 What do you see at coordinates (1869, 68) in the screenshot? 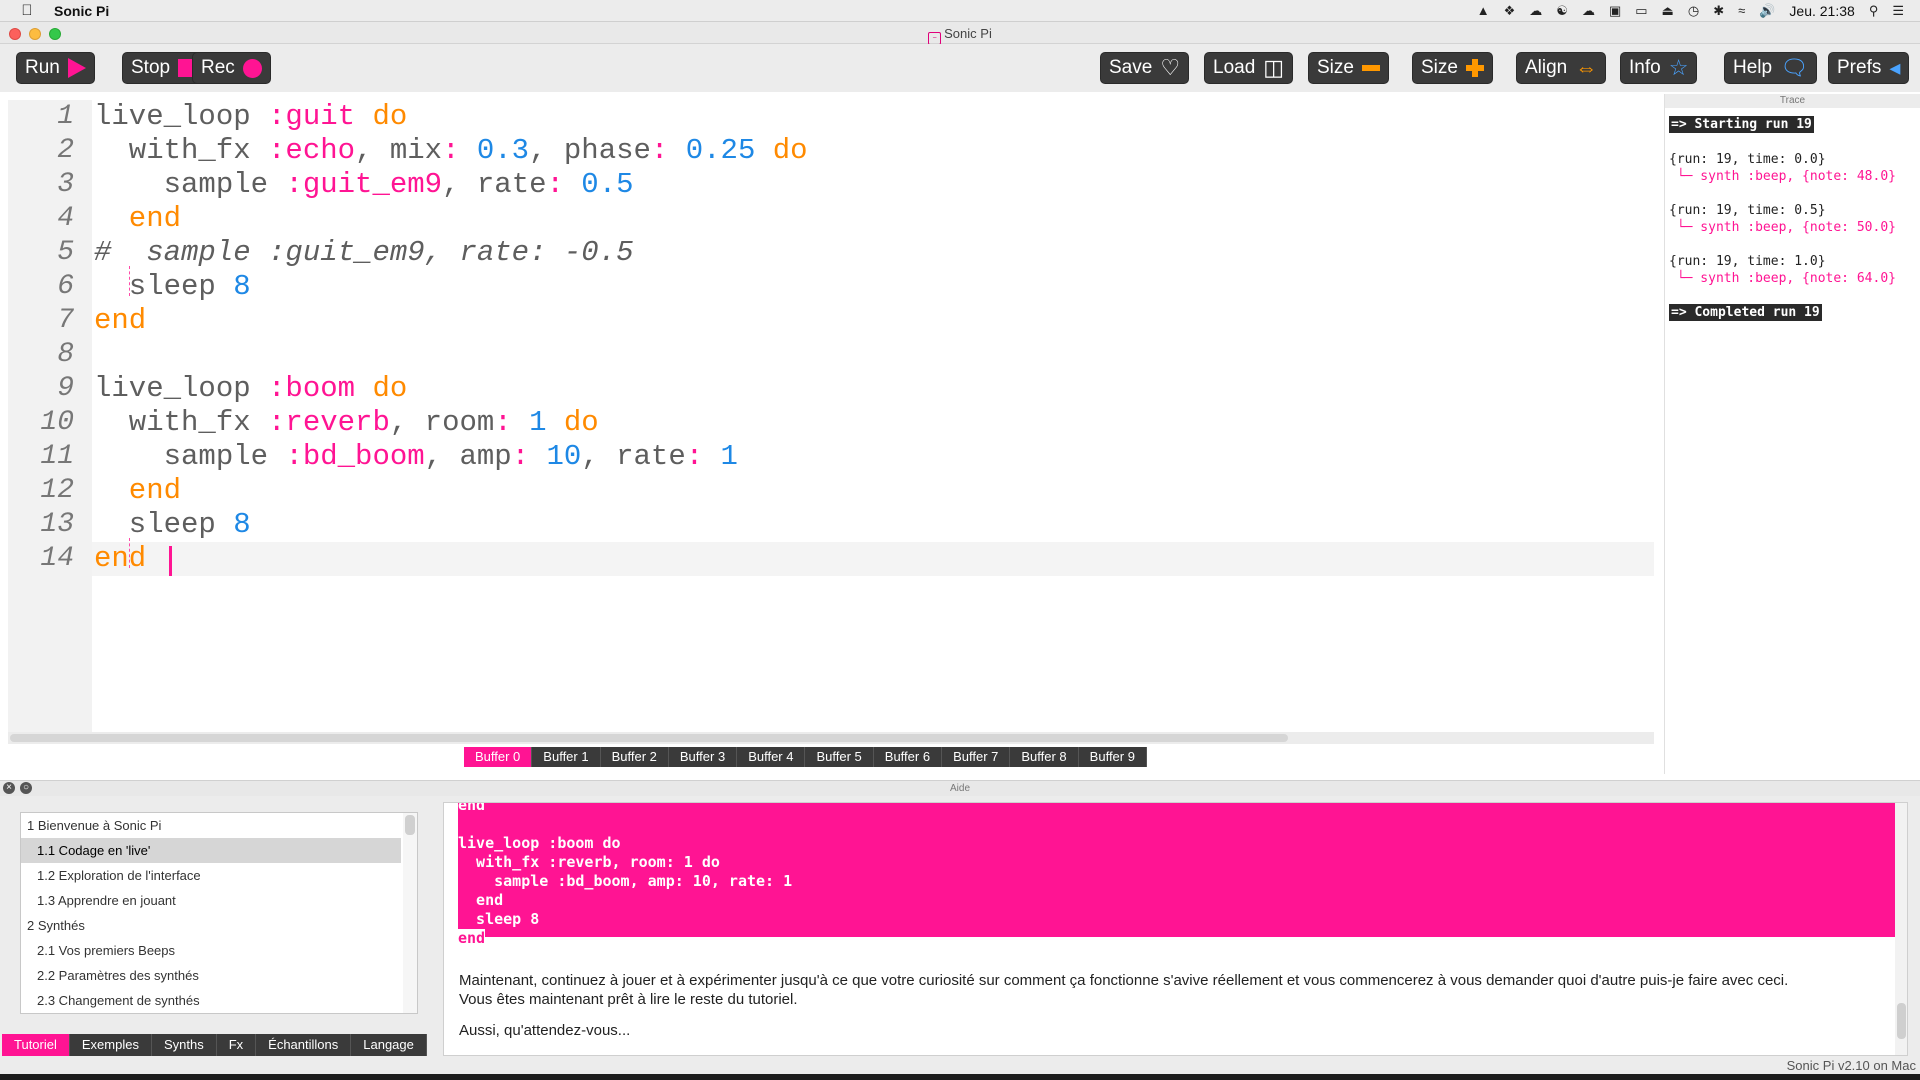
I see `prefs-button: Prefs ◂` at bounding box center [1869, 68].